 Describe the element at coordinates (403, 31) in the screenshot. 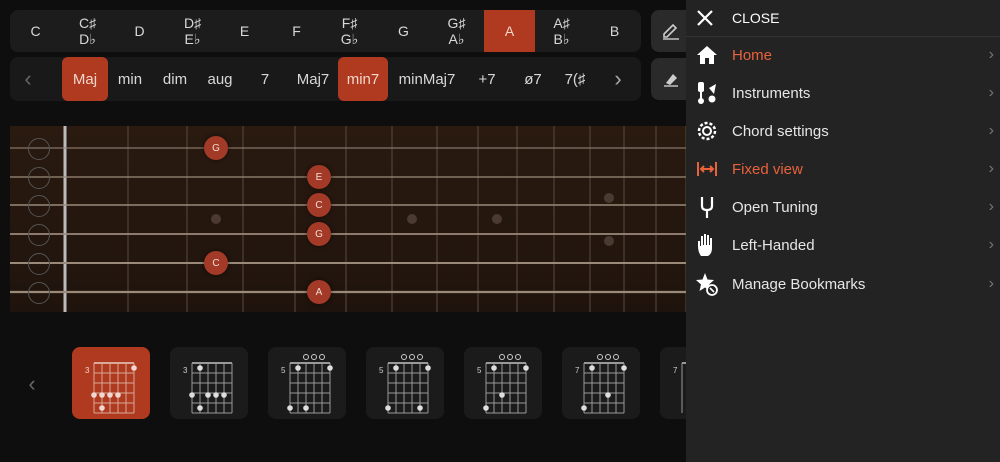

I see `key-g: G` at that location.